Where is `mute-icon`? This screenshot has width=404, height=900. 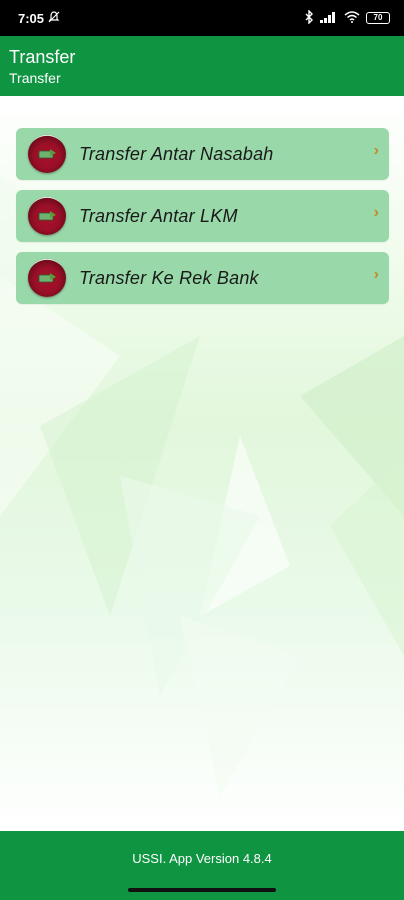 mute-icon is located at coordinates (54, 18).